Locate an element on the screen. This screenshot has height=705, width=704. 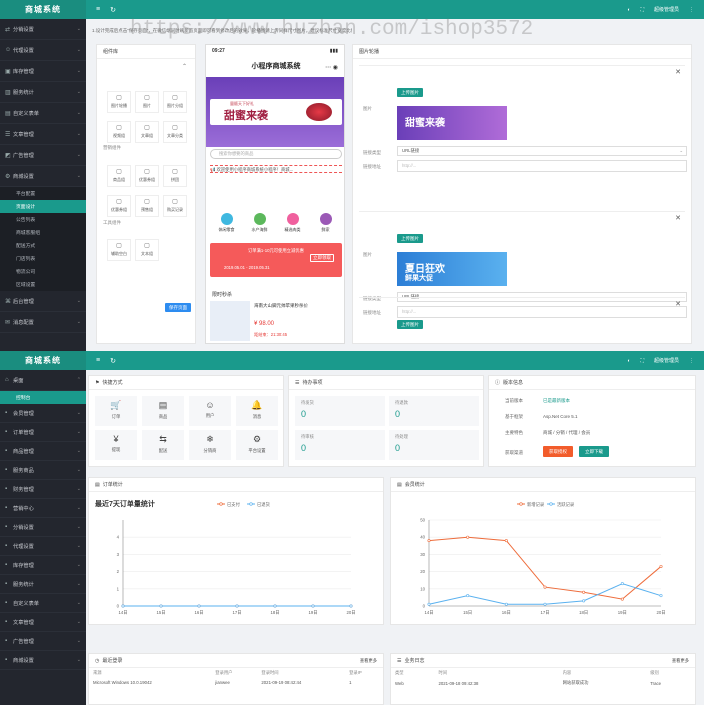
sidebar-item: ▣ 库存管理 ⌄ is located at coordinates (43, 71).